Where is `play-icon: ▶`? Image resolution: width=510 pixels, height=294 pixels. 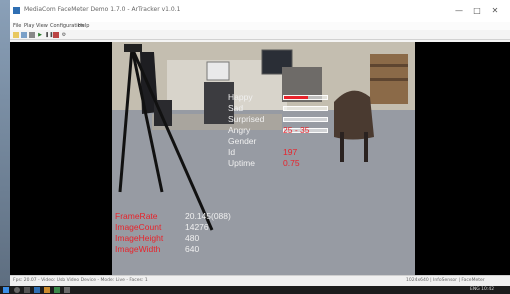 play-icon: ▶ is located at coordinates (40, 35).